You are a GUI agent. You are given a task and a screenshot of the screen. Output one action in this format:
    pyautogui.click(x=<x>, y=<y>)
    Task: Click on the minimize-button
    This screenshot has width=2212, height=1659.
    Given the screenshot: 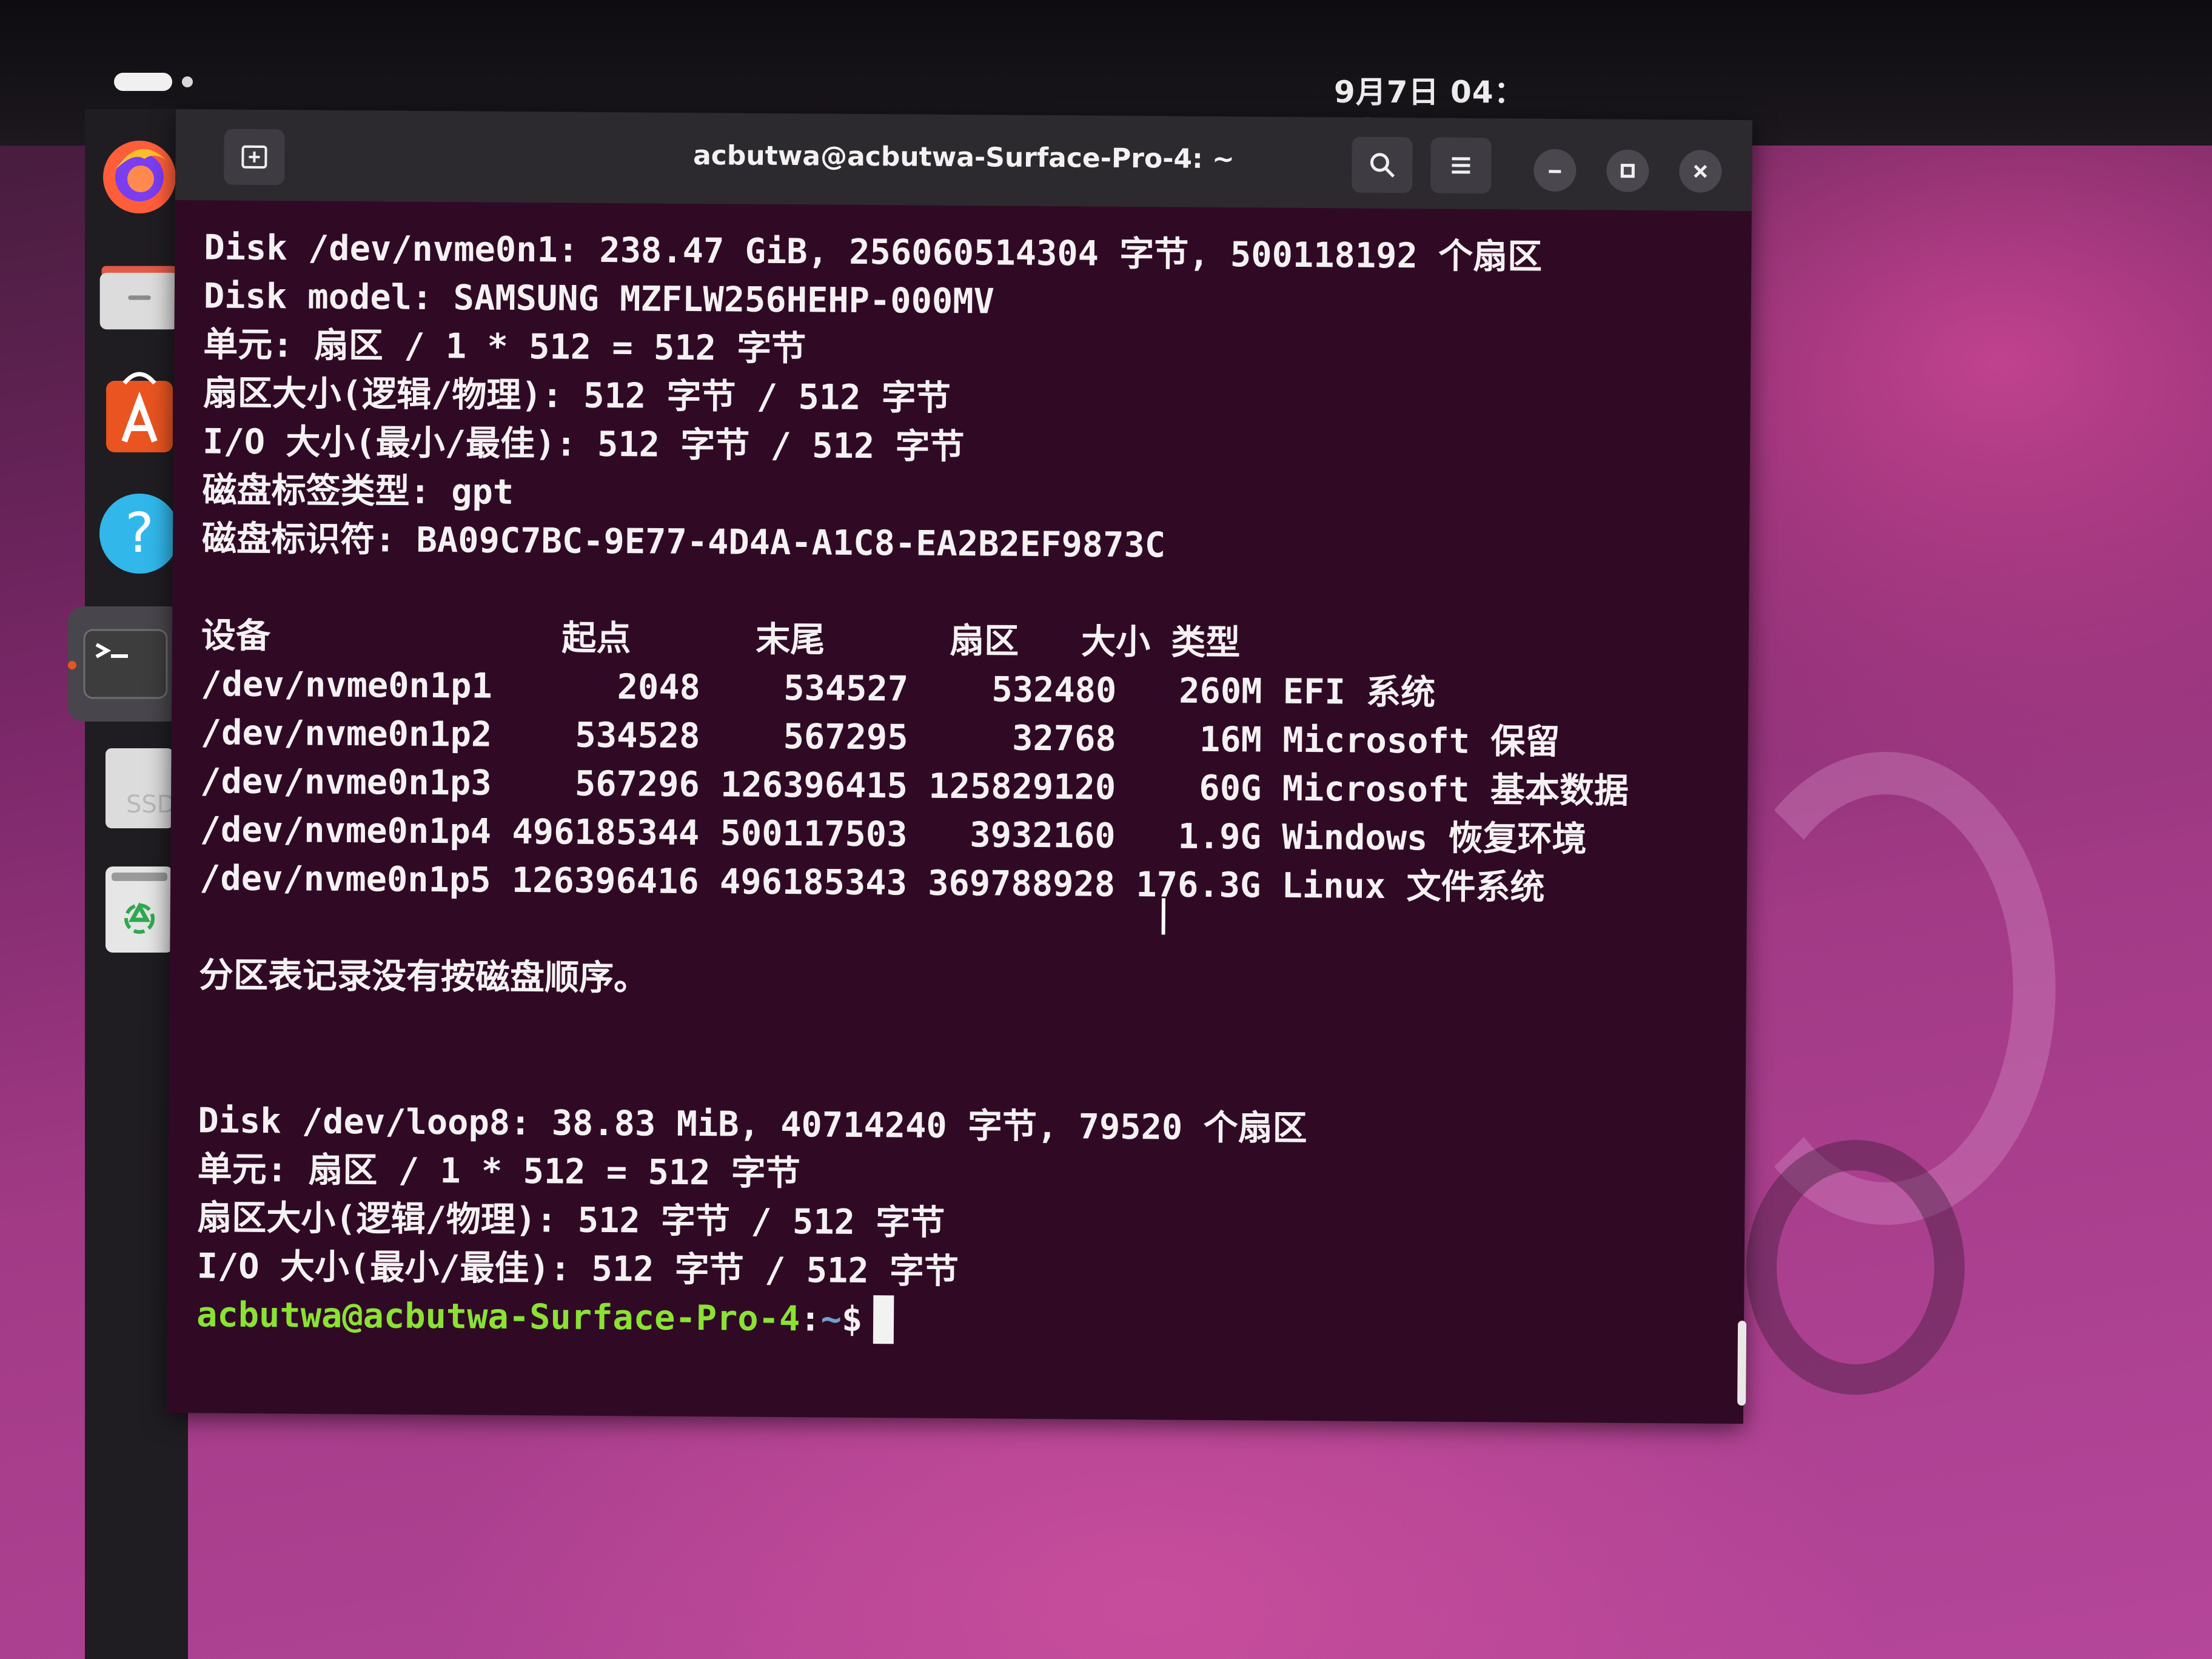 What is the action you would take?
    pyautogui.click(x=1555, y=170)
    